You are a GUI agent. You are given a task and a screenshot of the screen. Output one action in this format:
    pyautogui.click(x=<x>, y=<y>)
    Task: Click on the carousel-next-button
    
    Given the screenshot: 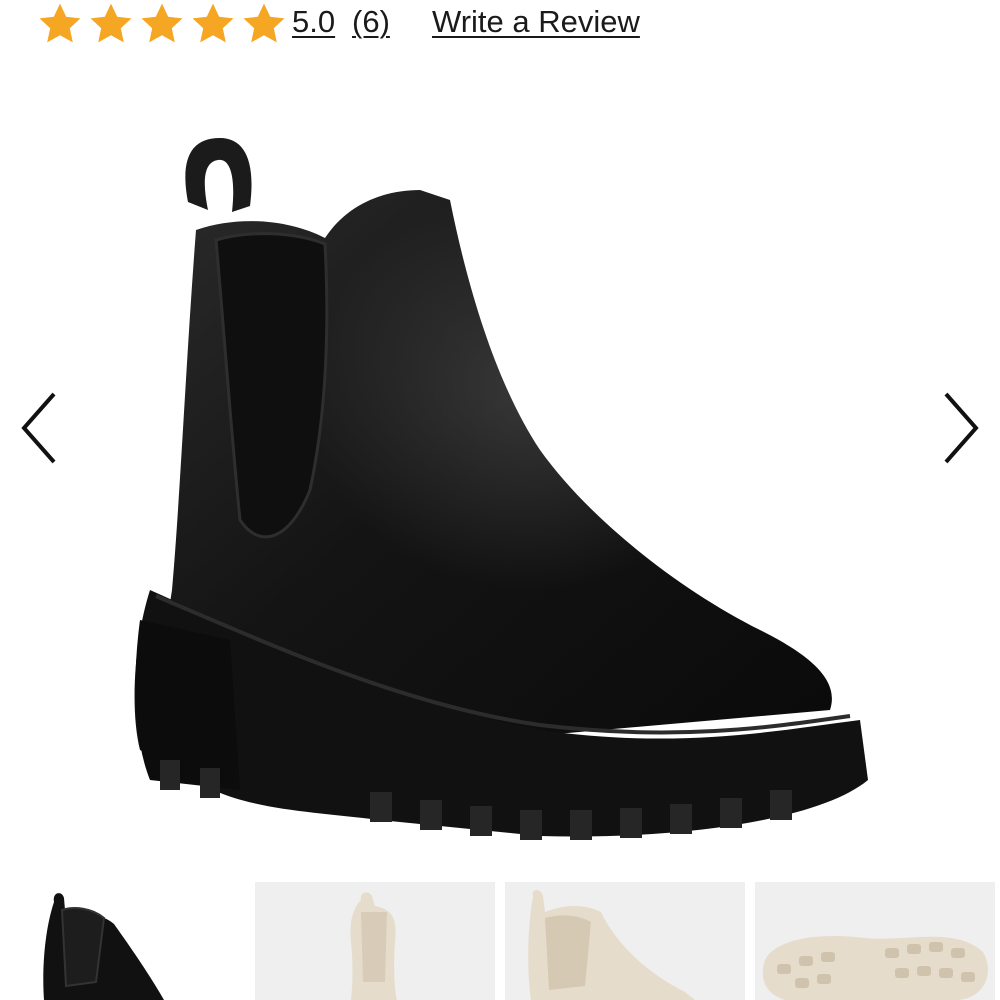 What is the action you would take?
    pyautogui.click(x=960, y=428)
    